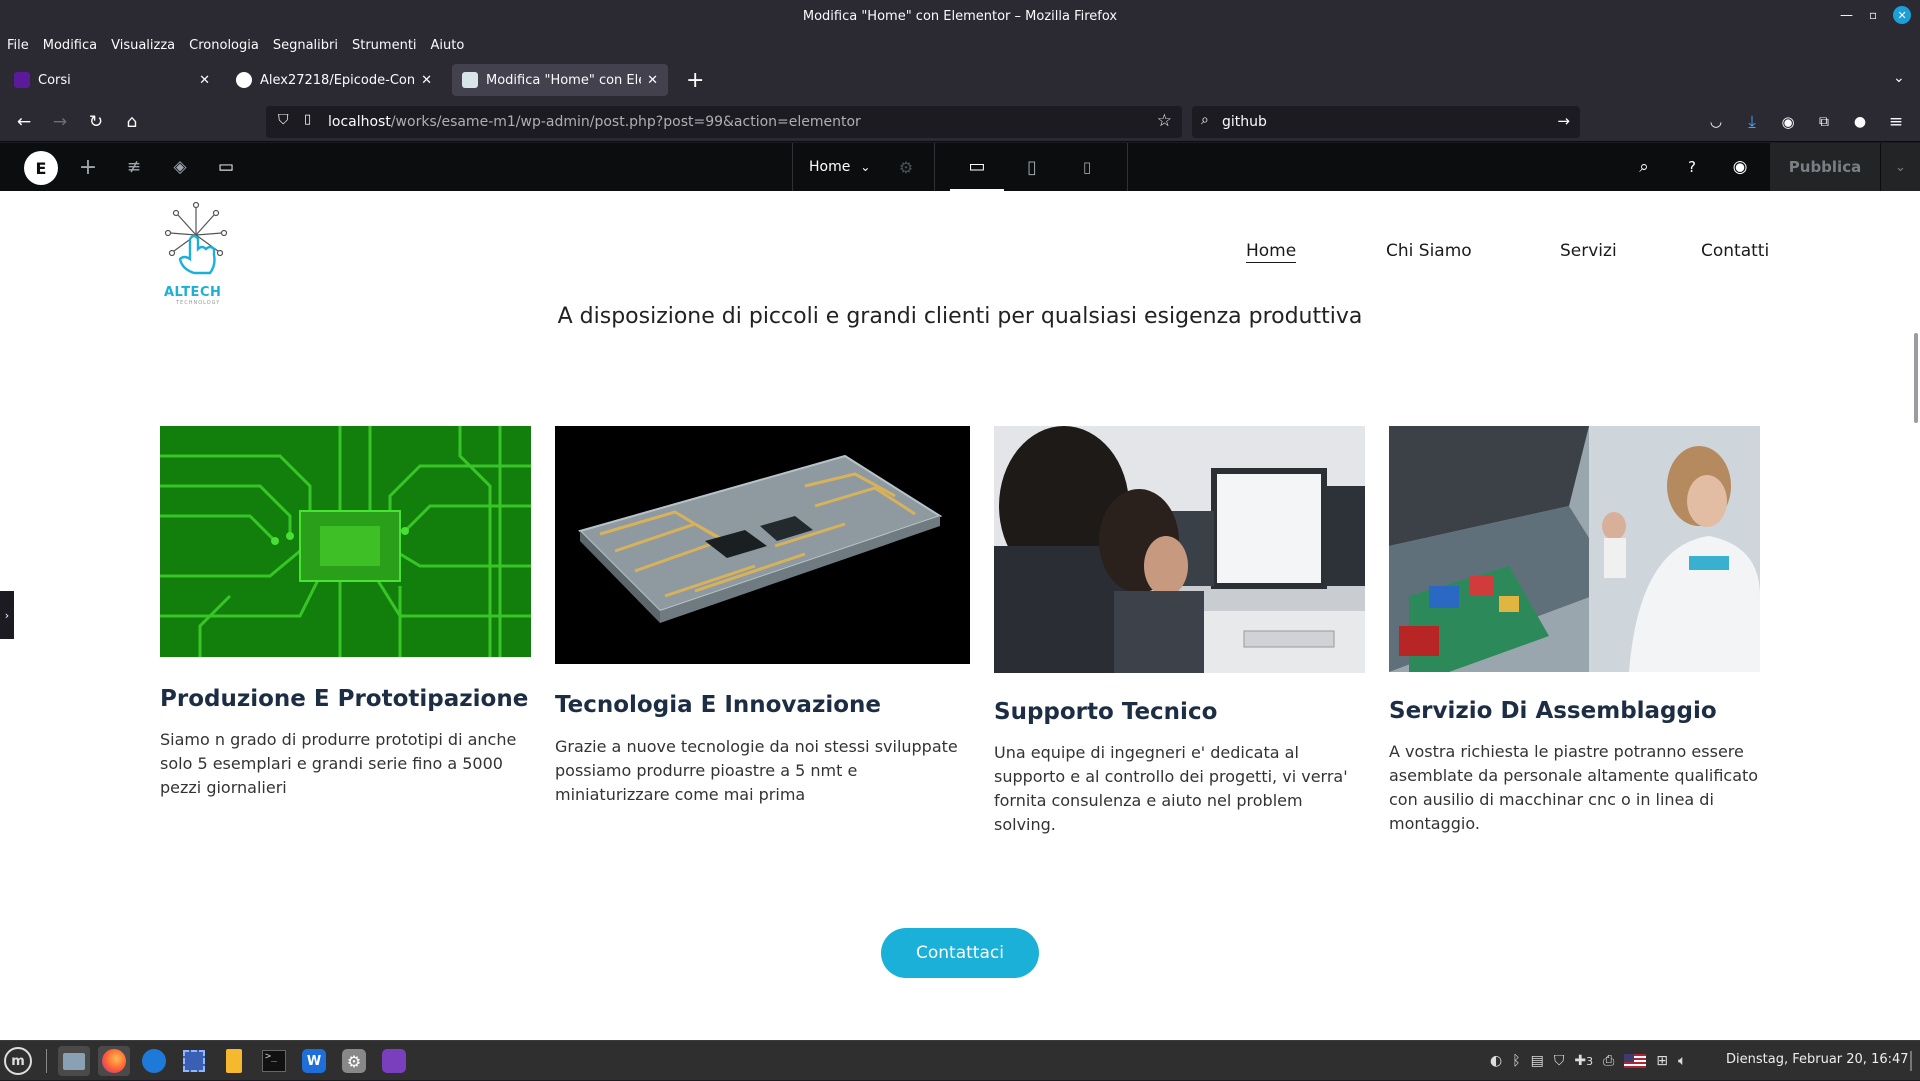 The height and width of the screenshot is (1081, 1920). I want to click on vscode-icon: W, so click(314, 1061).